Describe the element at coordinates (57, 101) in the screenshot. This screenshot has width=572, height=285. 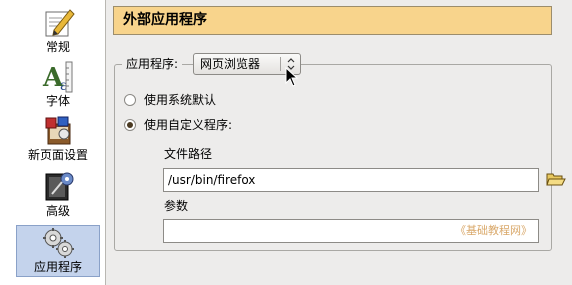
I see `sidebar-item-label: 字体` at that location.